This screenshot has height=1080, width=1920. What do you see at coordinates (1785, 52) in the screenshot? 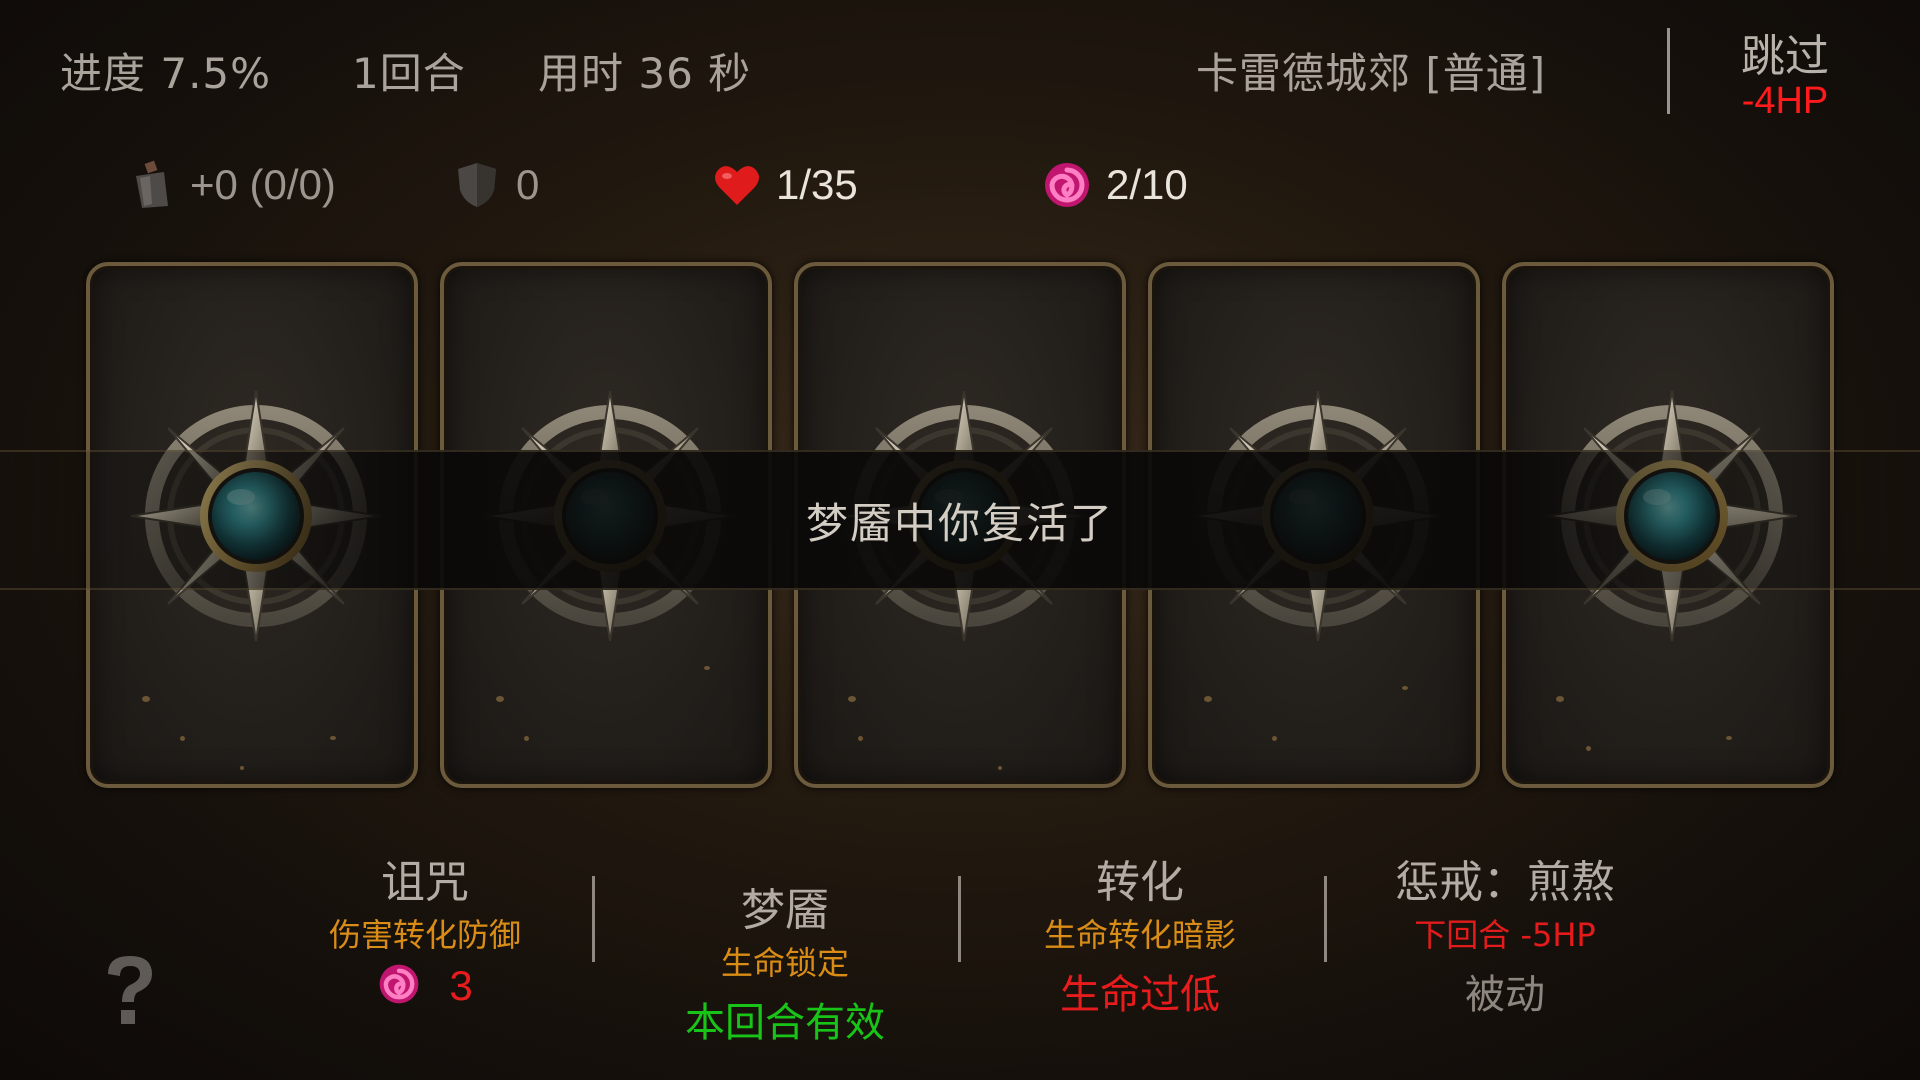
I see `skip-button: 跳过` at bounding box center [1785, 52].